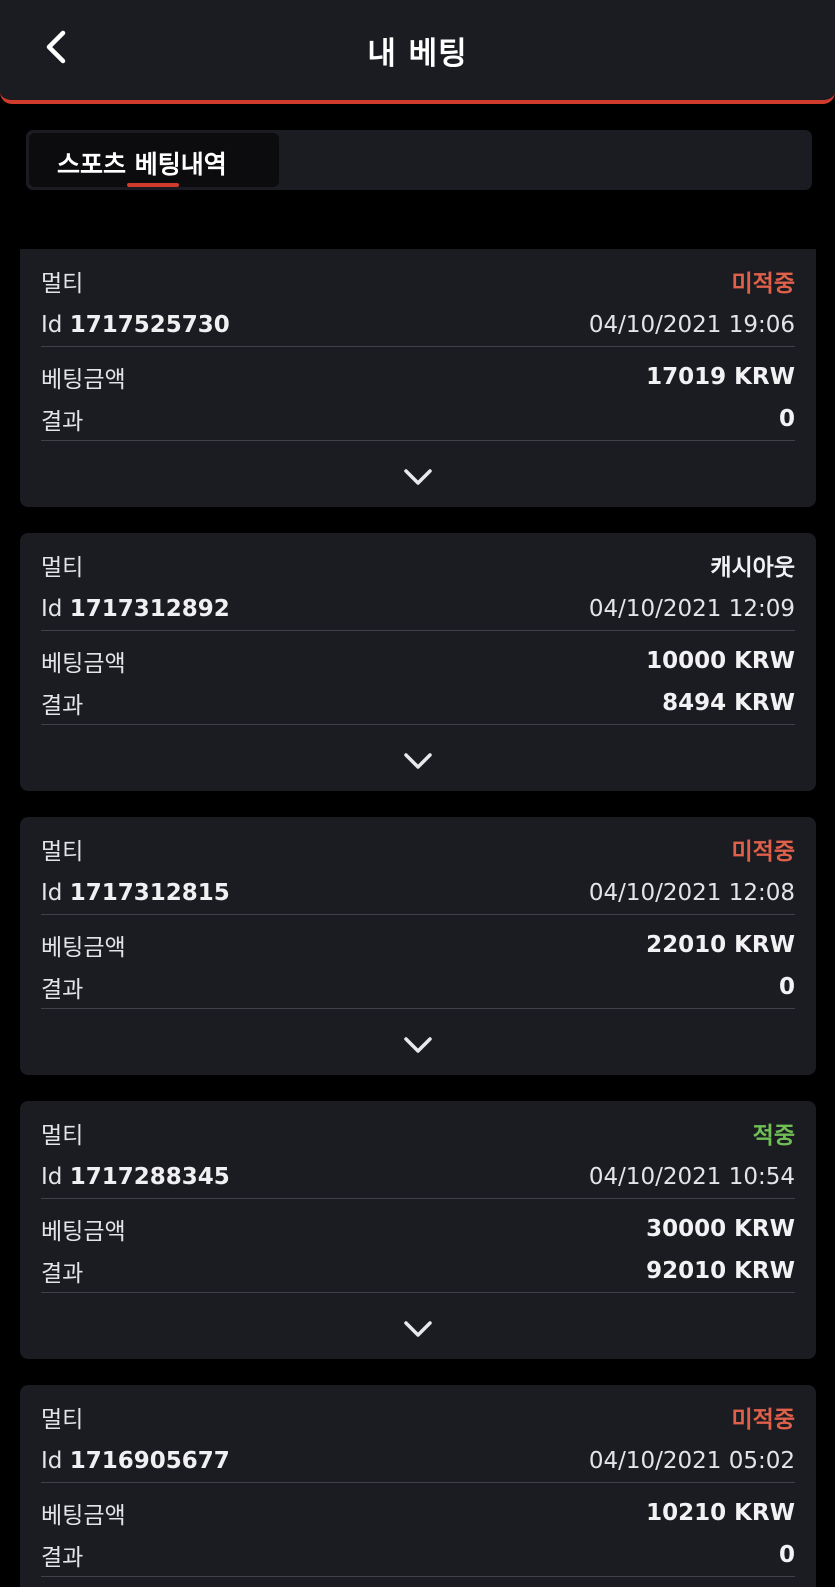 The image size is (835, 1587). What do you see at coordinates (720, 377) in the screenshot?
I see `bet-amount-value: 17019 KRW` at bounding box center [720, 377].